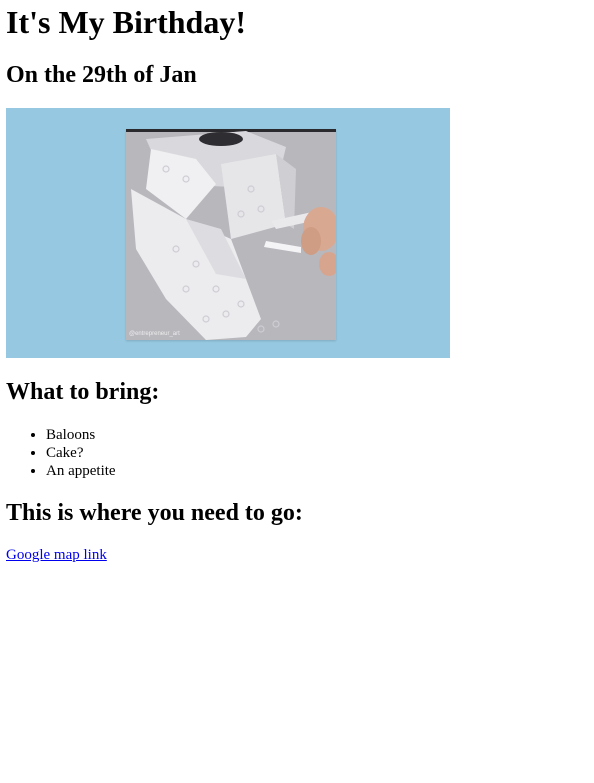 This screenshot has height=783, width=594. Describe the element at coordinates (81, 435) in the screenshot. I see `list-item: Baloons` at that location.